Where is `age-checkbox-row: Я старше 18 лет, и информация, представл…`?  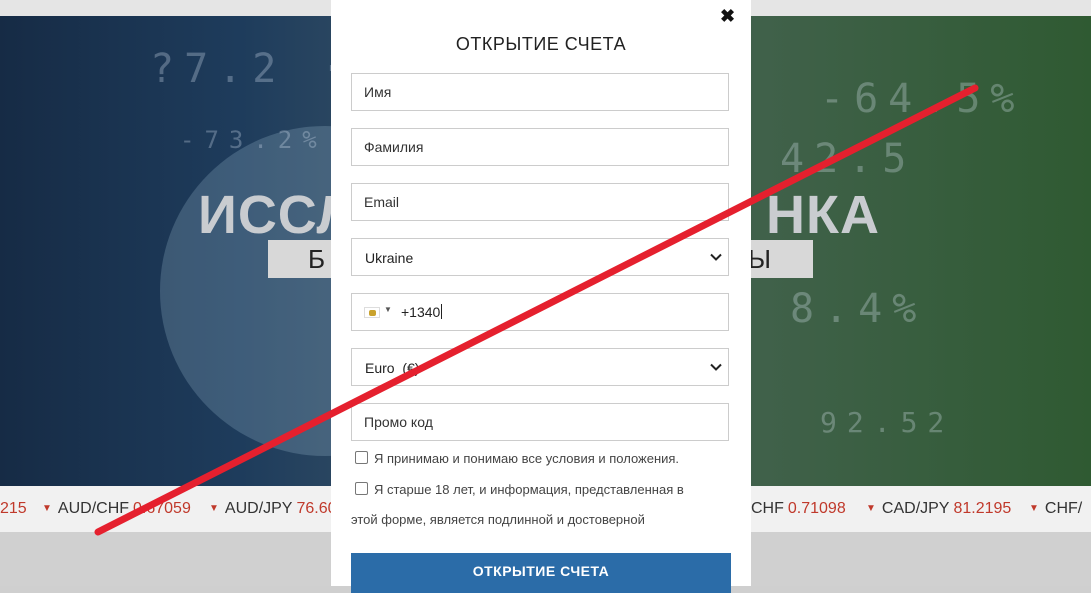 age-checkbox-row: Я старше 18 лет, и информация, представл… is located at coordinates (519, 489).